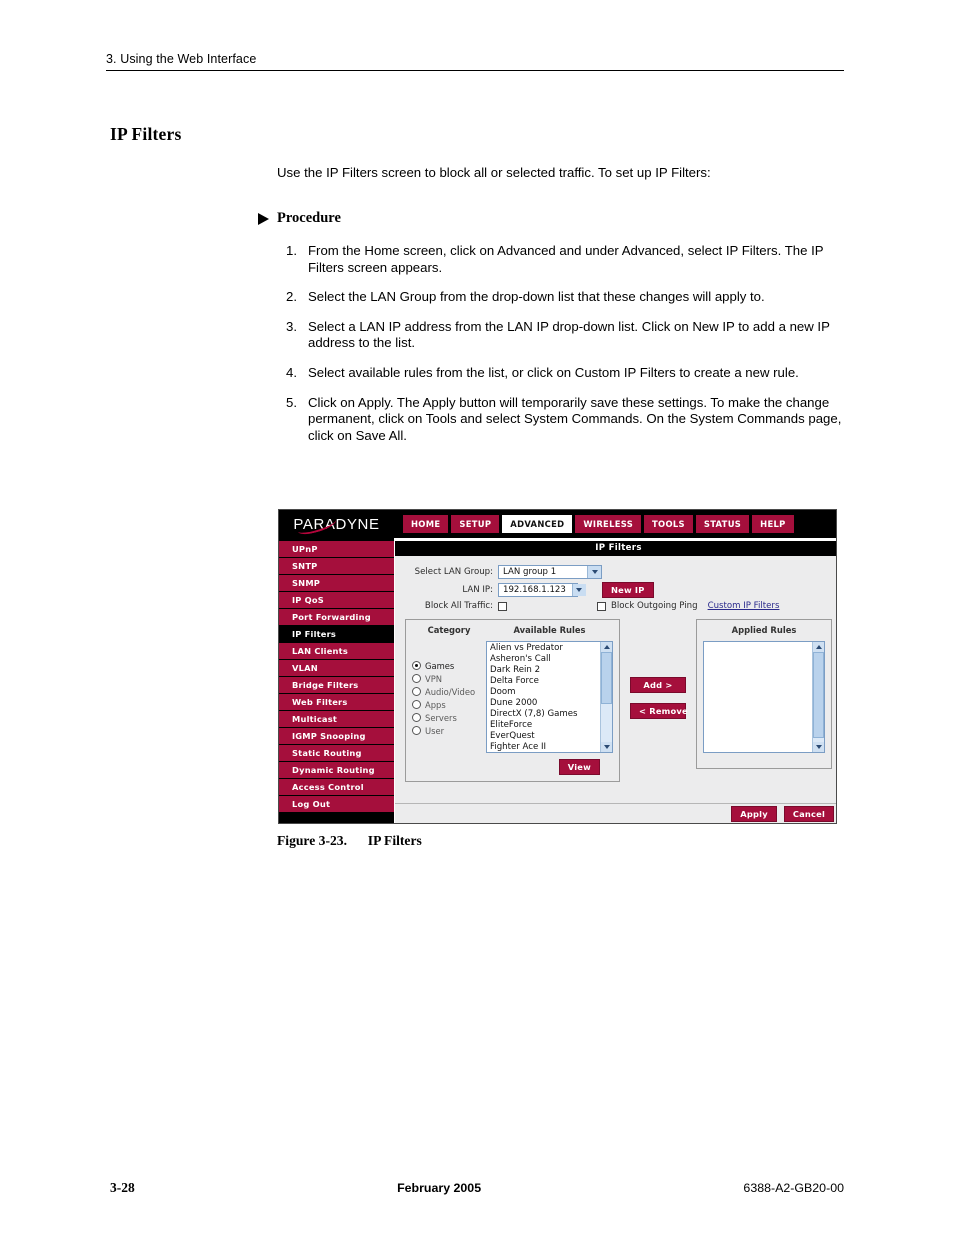 The width and height of the screenshot is (954, 1236). I want to click on list-item: Asheron's Call, so click(545, 659).